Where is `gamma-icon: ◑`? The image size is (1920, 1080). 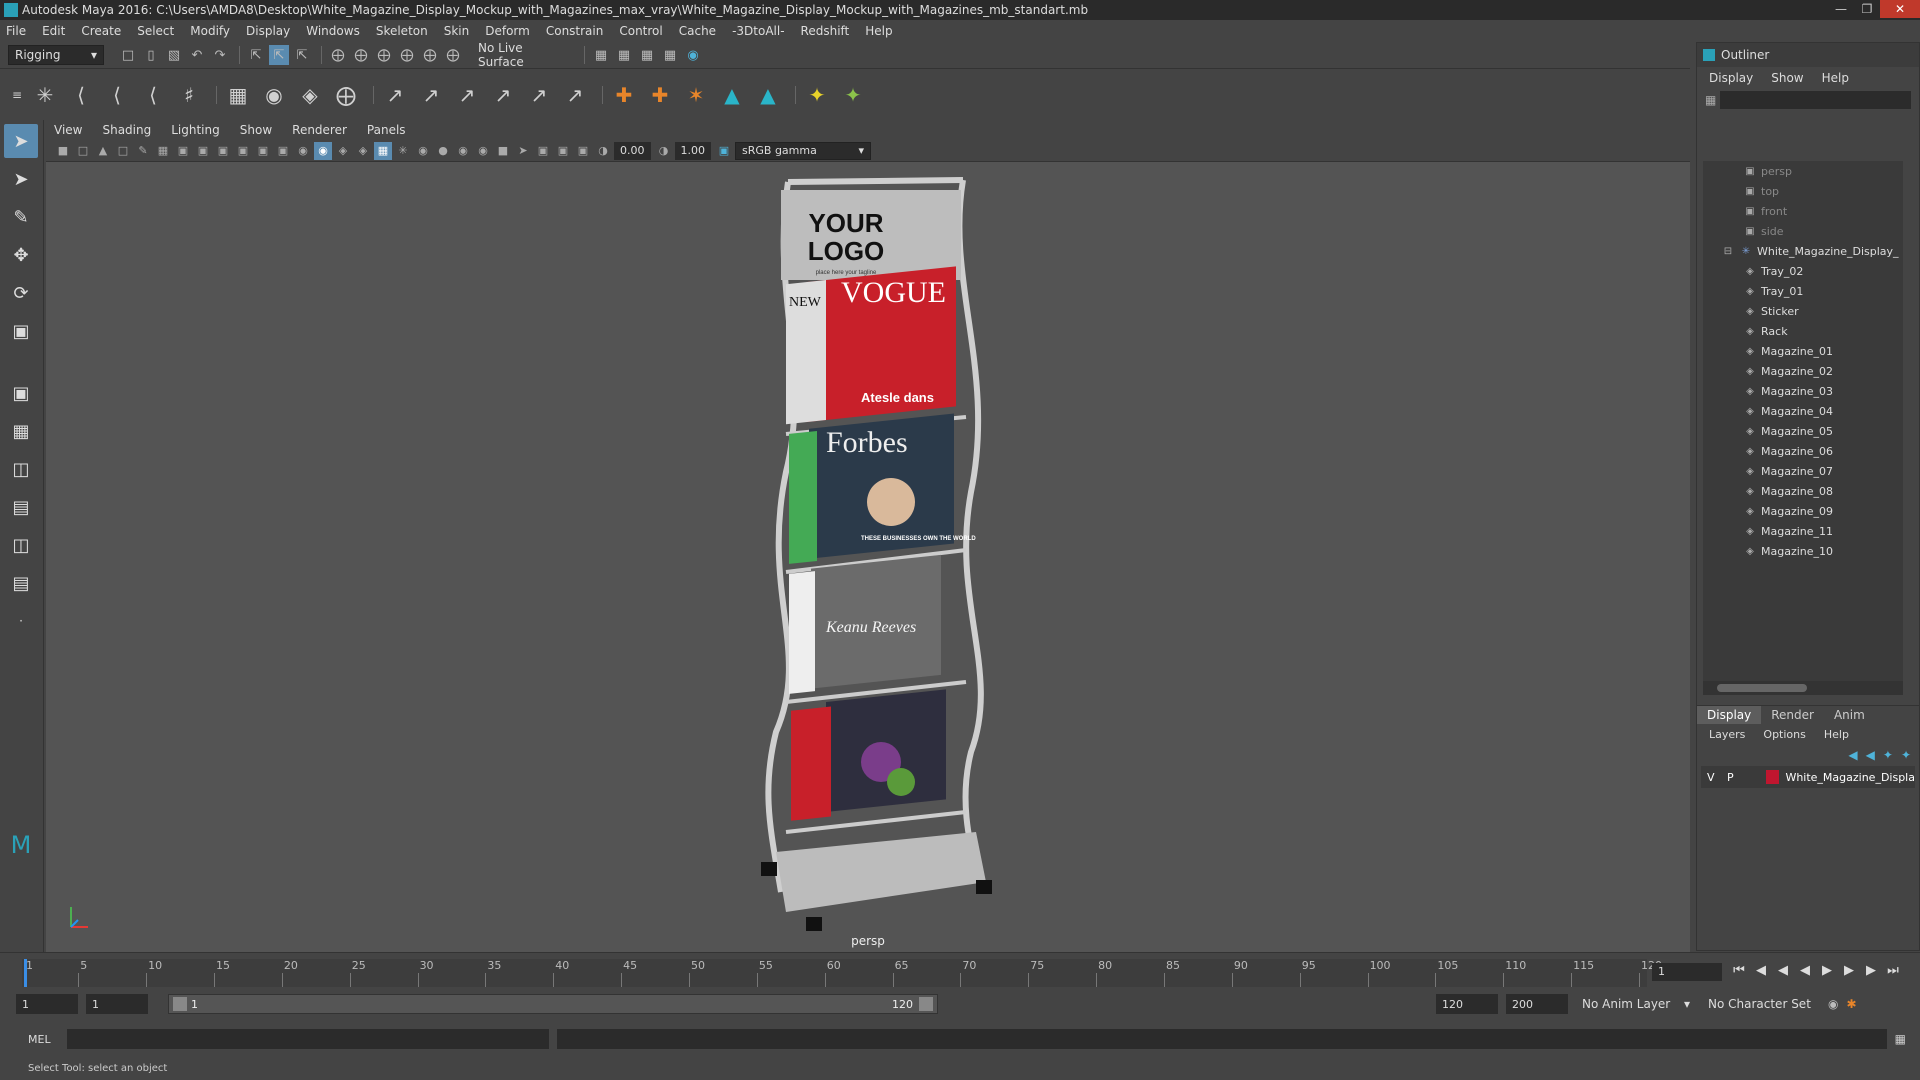
gamma-icon: ◑ is located at coordinates (664, 151).